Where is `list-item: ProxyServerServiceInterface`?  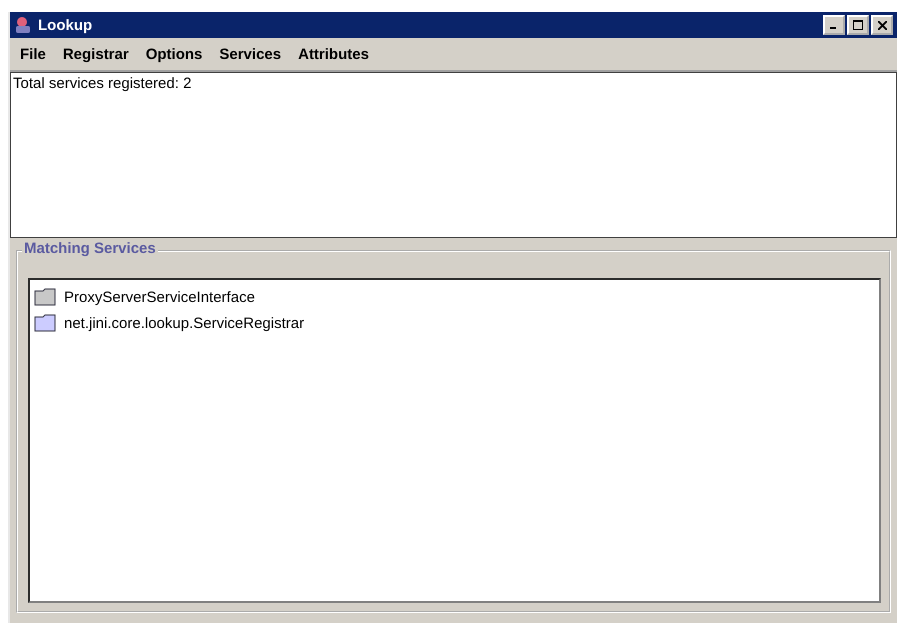
list-item: ProxyServerServiceInterface is located at coordinates (159, 297).